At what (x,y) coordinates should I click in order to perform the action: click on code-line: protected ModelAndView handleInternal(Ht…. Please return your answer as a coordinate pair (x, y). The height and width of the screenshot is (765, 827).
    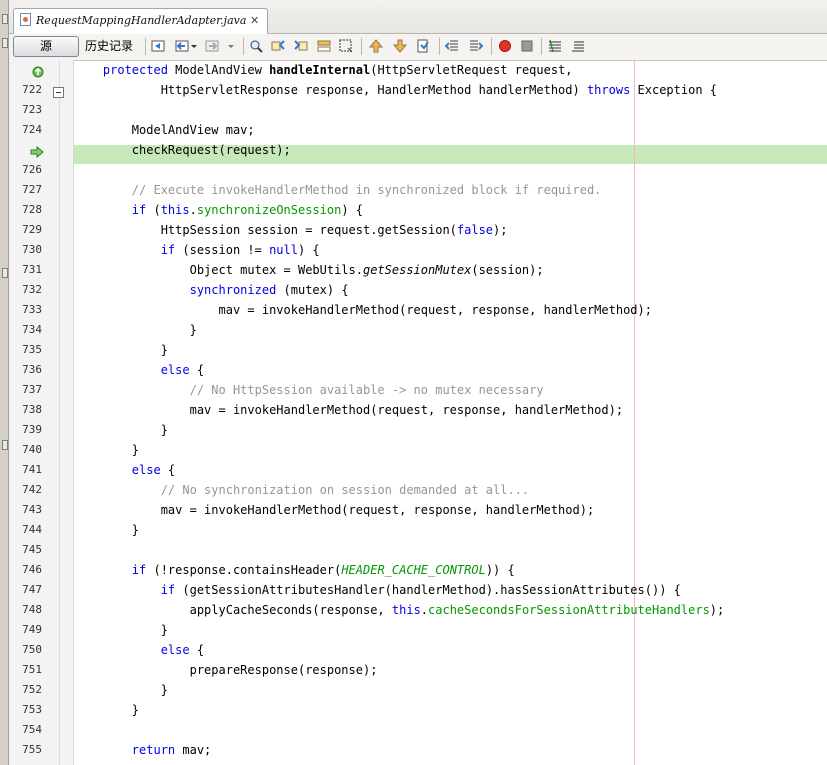
    Looking at the image, I should click on (323, 70).